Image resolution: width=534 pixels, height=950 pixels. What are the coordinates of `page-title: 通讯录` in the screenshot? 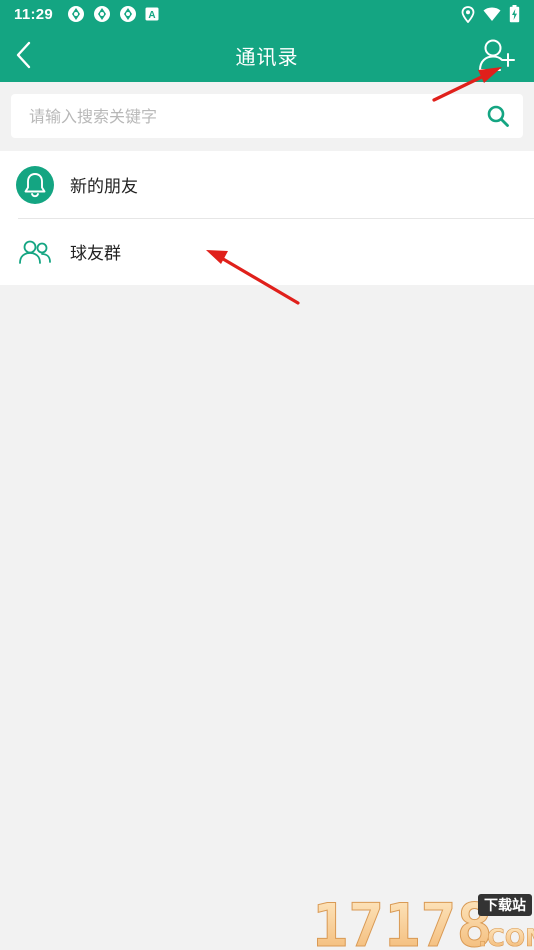 It's located at (267, 56).